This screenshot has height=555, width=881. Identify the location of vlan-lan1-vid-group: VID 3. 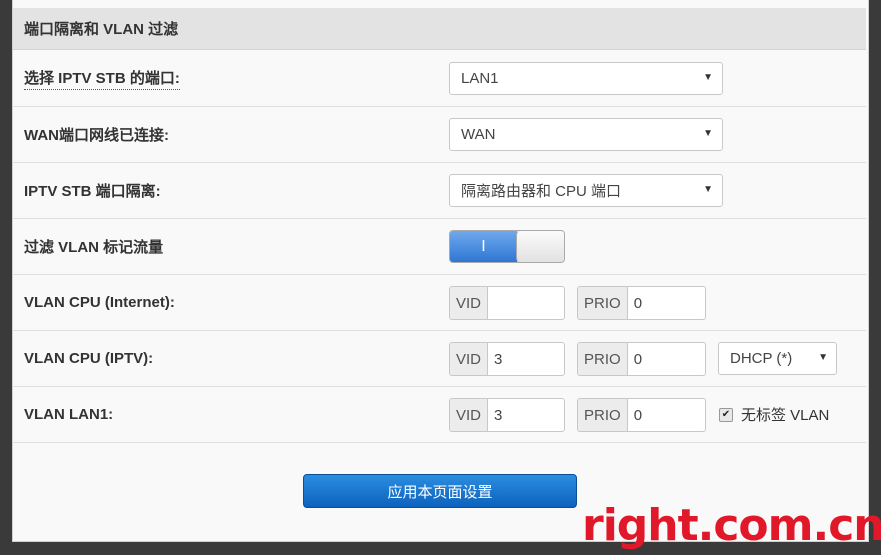
(507, 415).